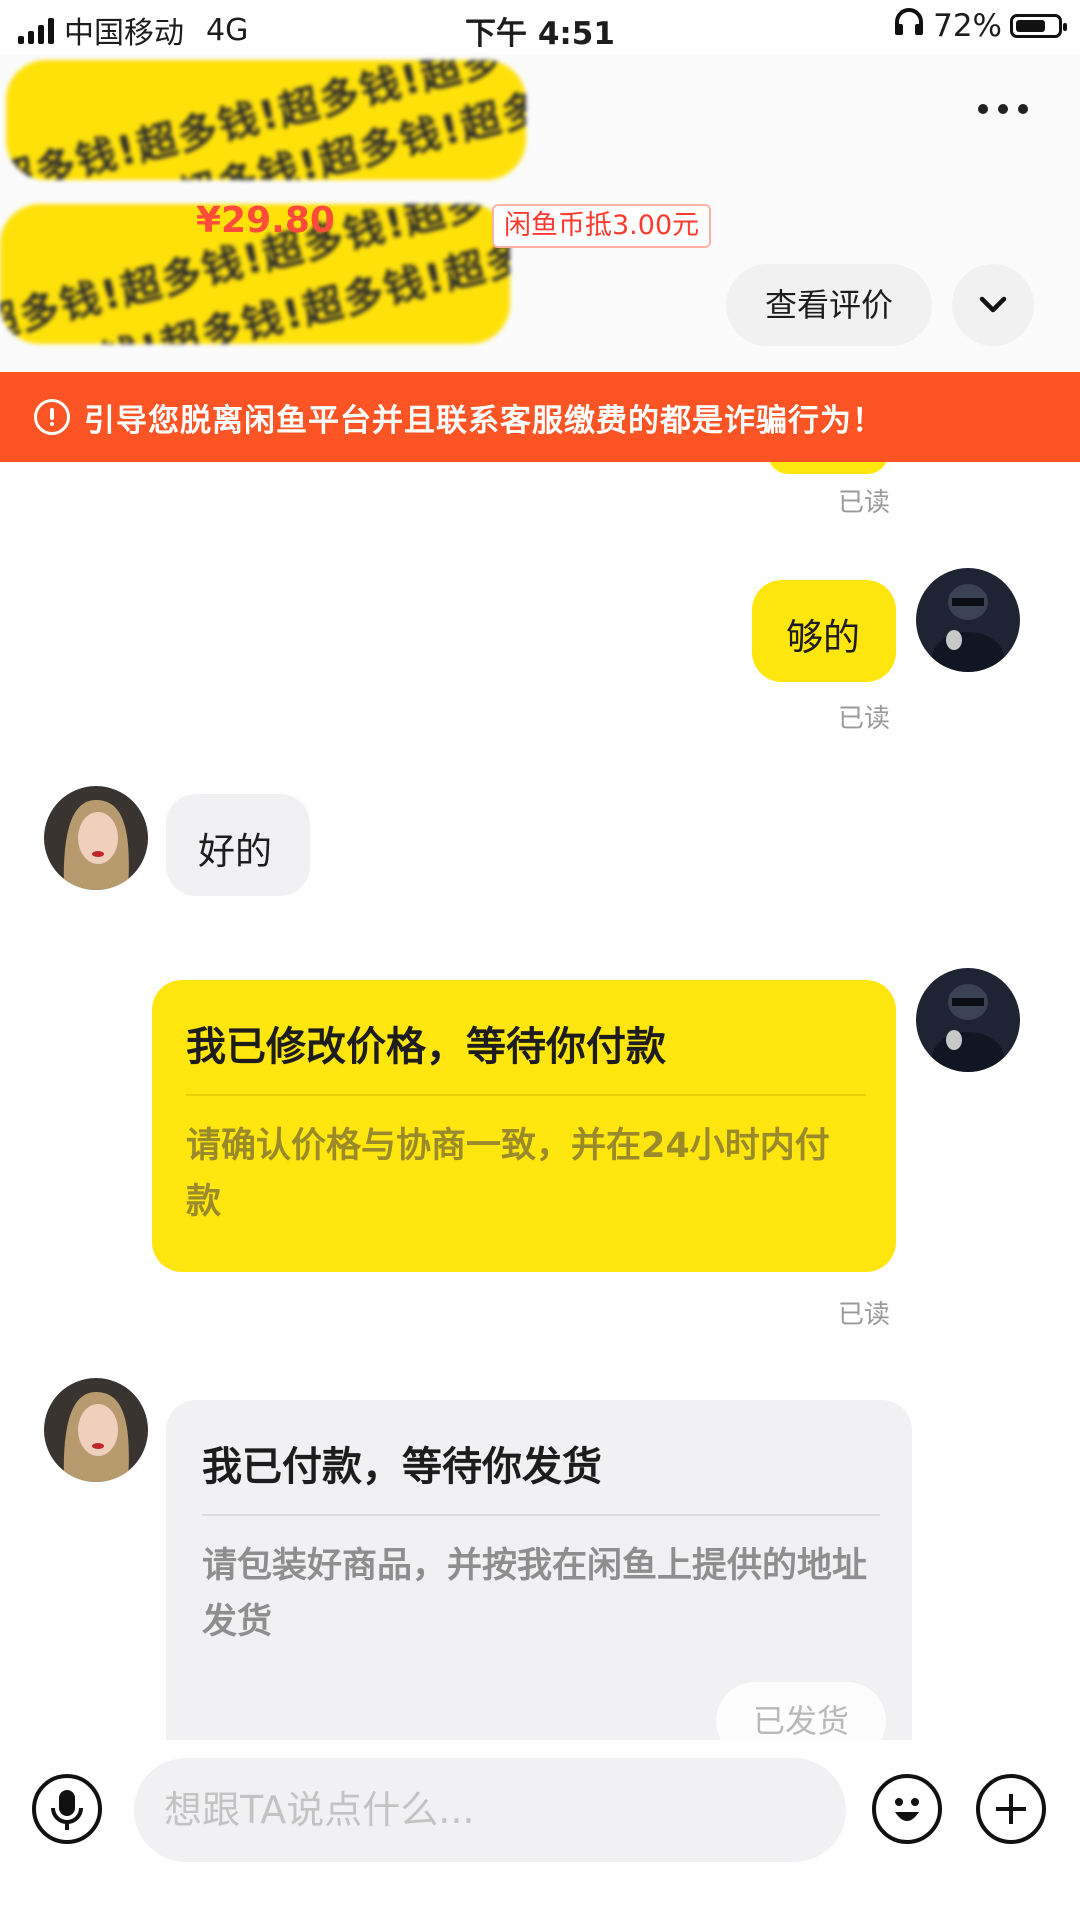 Image resolution: width=1080 pixels, height=1920 pixels. Describe the element at coordinates (1011, 1809) in the screenshot. I see `plus-icon` at that location.